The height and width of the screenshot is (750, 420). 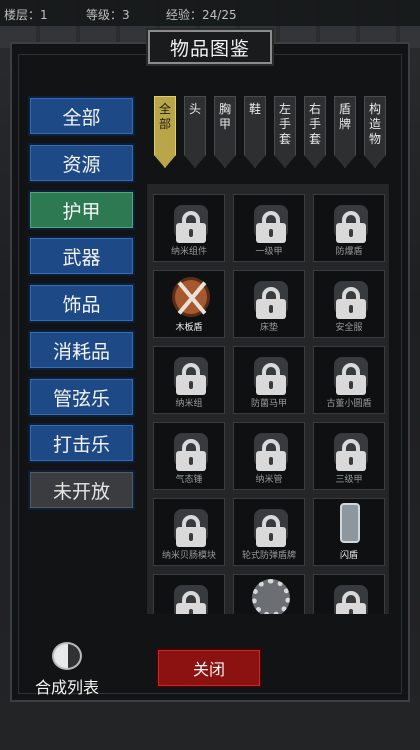 What do you see at coordinates (66, 687) in the screenshot?
I see `craft-list-label: 合成列表` at bounding box center [66, 687].